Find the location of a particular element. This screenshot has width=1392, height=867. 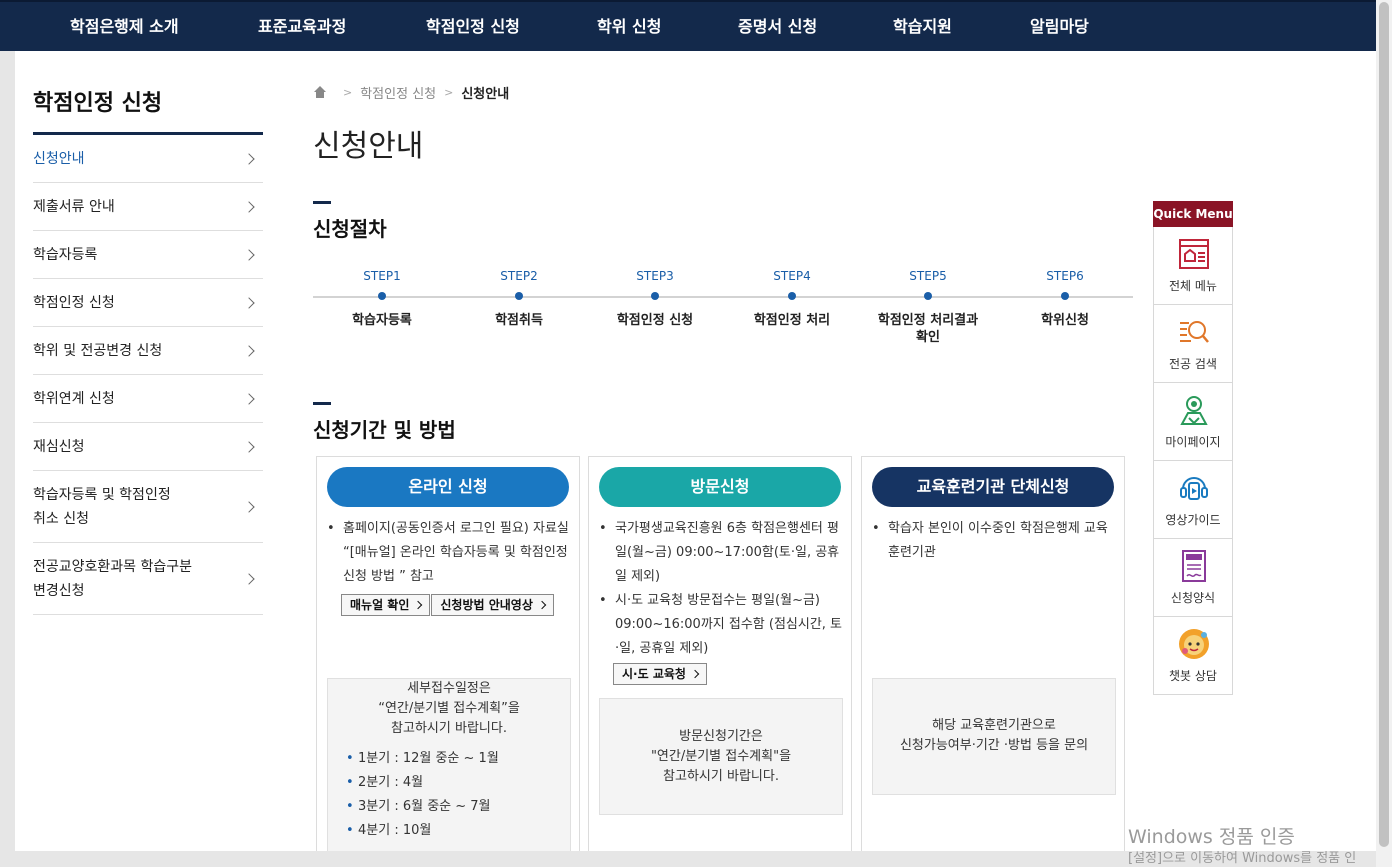

nav-standard-curriculum: 표준교육과정 is located at coordinates (302, 27).